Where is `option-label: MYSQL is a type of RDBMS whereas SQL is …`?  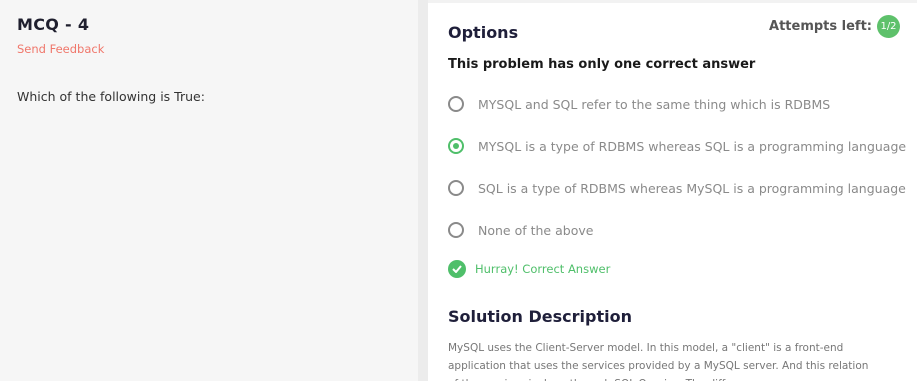 option-label: MYSQL is a type of RDBMS whereas SQL is … is located at coordinates (692, 146).